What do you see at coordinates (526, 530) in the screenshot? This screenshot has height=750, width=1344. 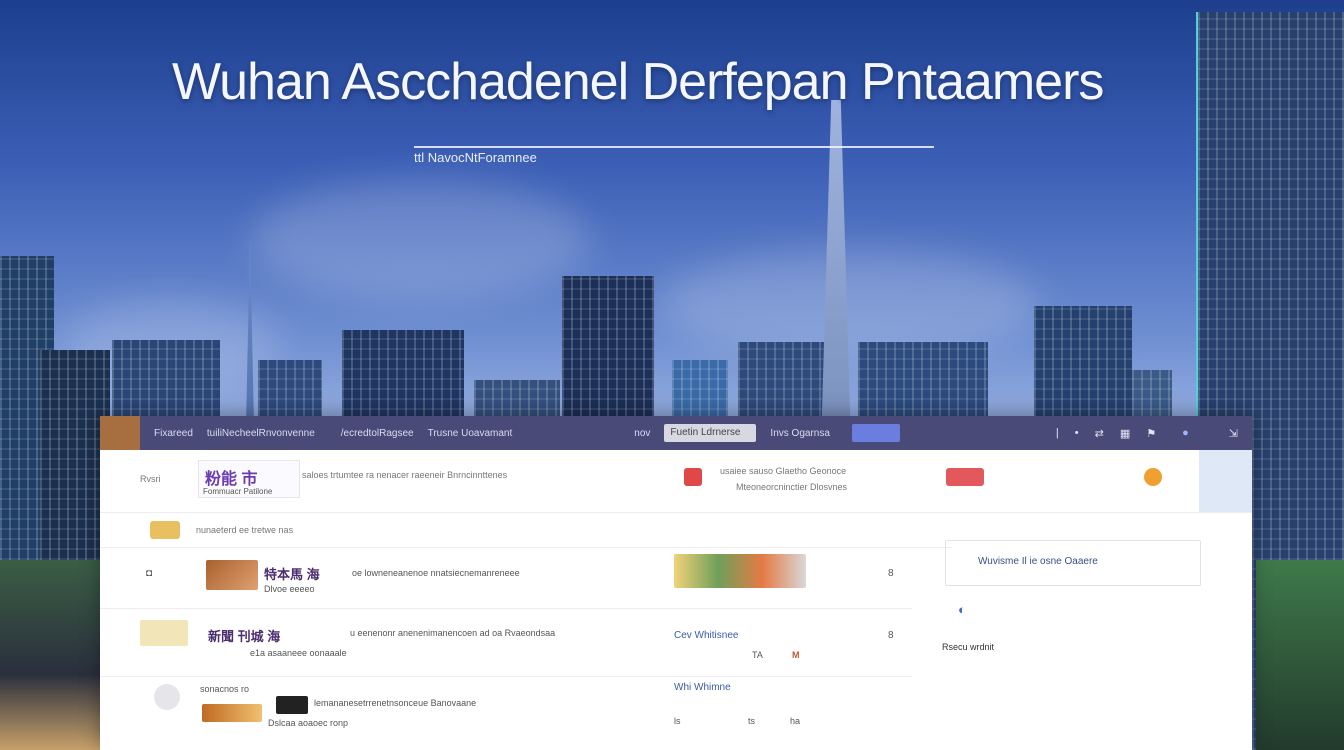 I see `notice-ribbon: nunaeterd ee tretwe nas` at bounding box center [526, 530].